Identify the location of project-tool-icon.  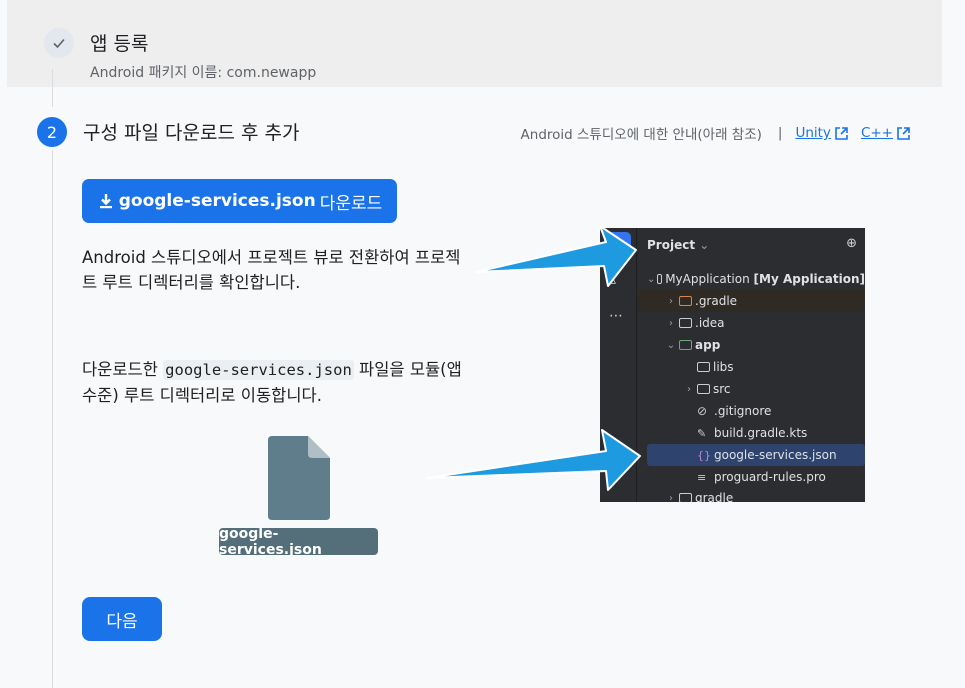
(617, 245).